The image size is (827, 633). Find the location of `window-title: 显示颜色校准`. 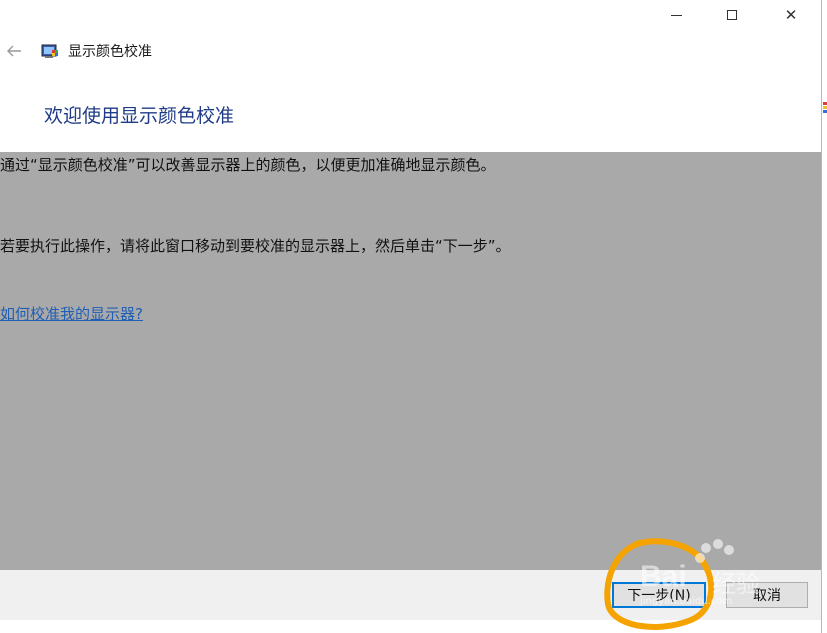

window-title: 显示颜色校准 is located at coordinates (110, 52).